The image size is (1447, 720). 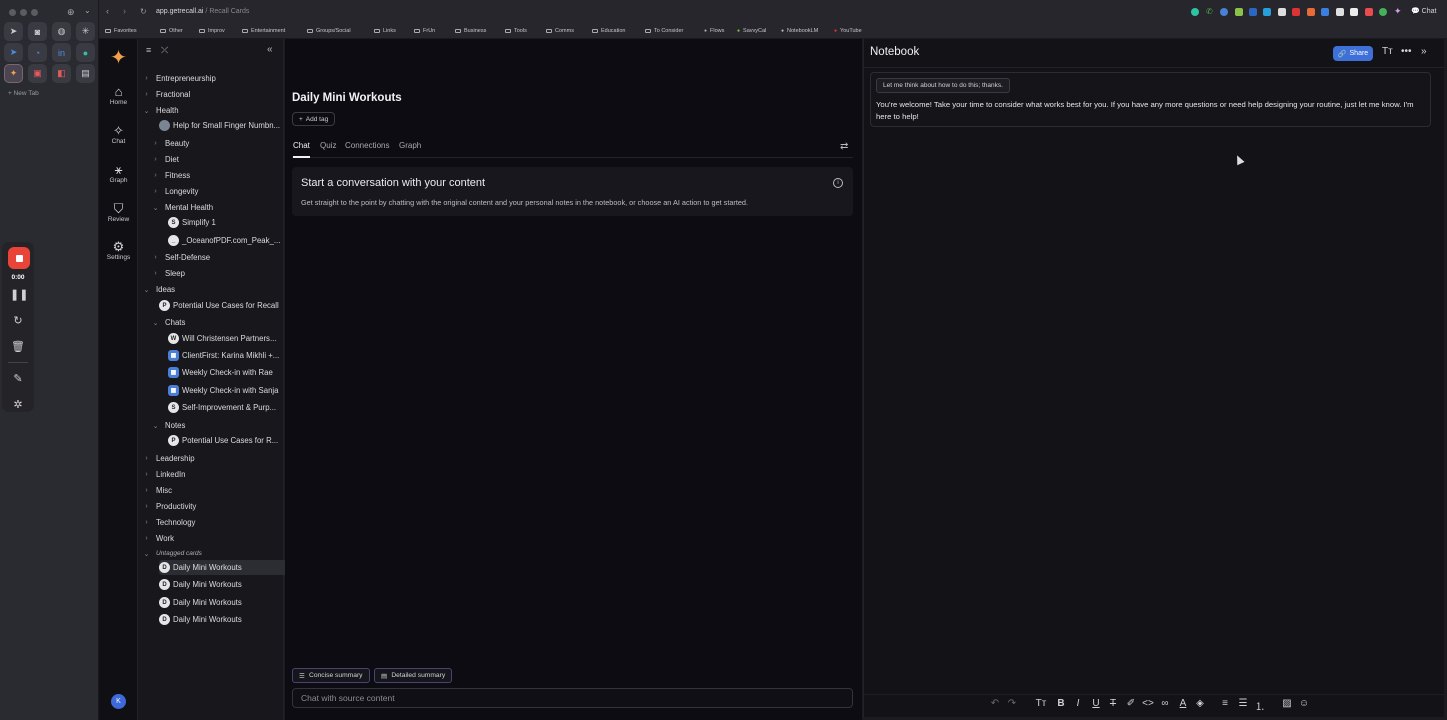 What do you see at coordinates (37, 31) in the screenshot?
I see `pinned-tab-2: ◙` at bounding box center [37, 31].